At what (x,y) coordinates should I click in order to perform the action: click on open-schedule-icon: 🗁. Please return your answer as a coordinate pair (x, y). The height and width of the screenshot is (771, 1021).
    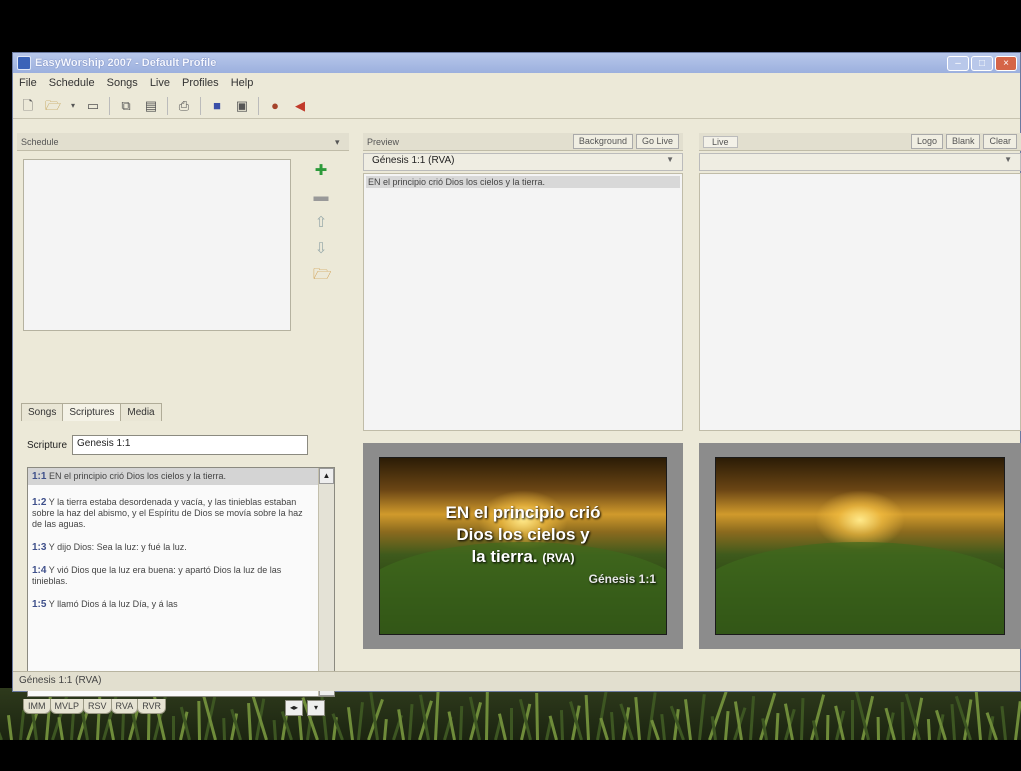
    Looking at the image, I should click on (322, 275).